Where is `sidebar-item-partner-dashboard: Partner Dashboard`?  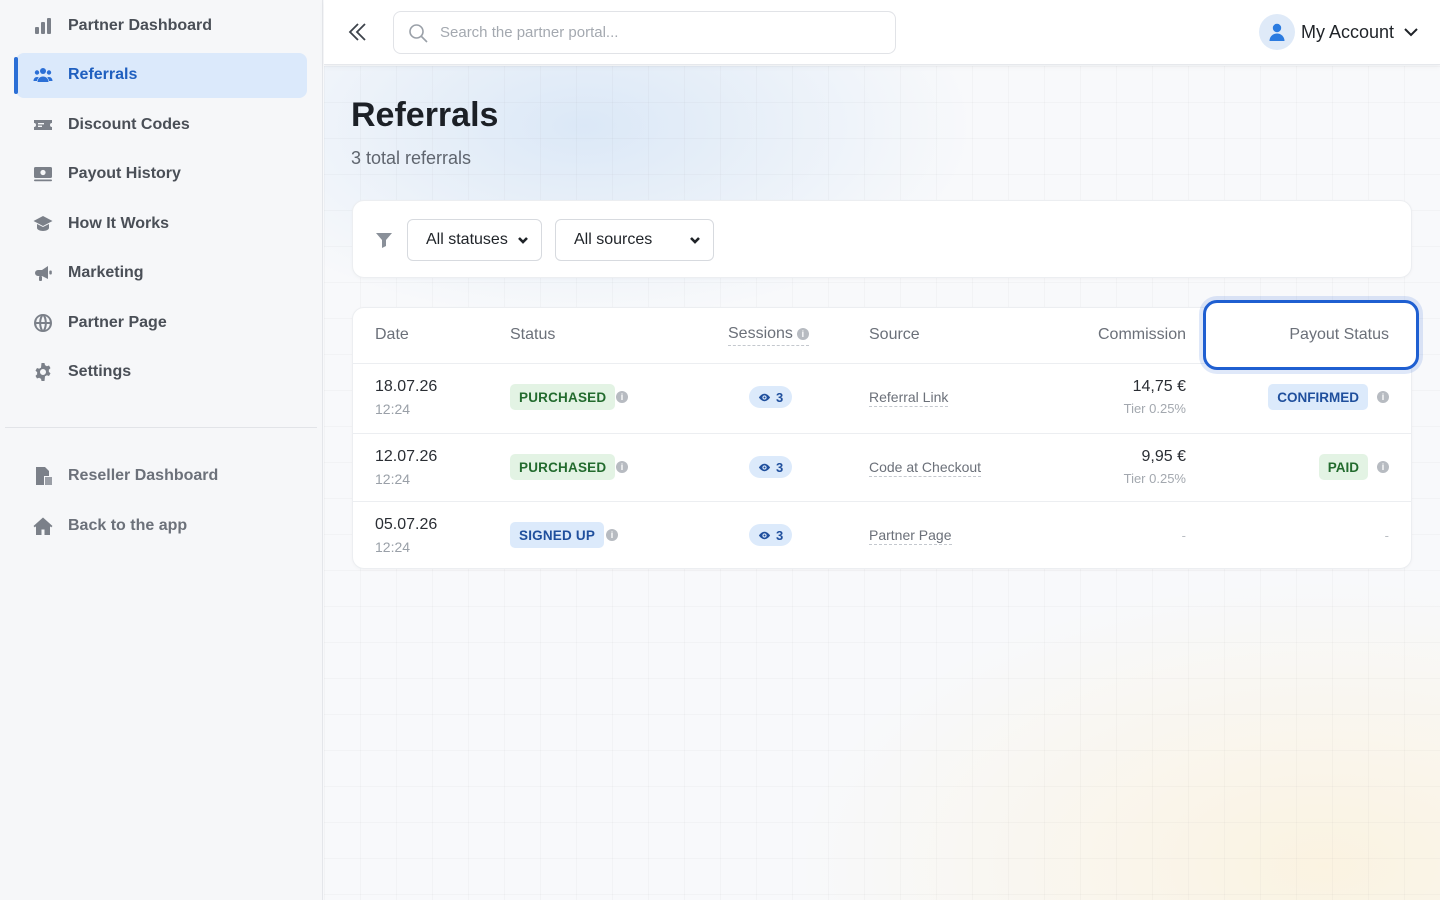
sidebar-item-partner-dashboard: Partner Dashboard is located at coordinates (161, 25).